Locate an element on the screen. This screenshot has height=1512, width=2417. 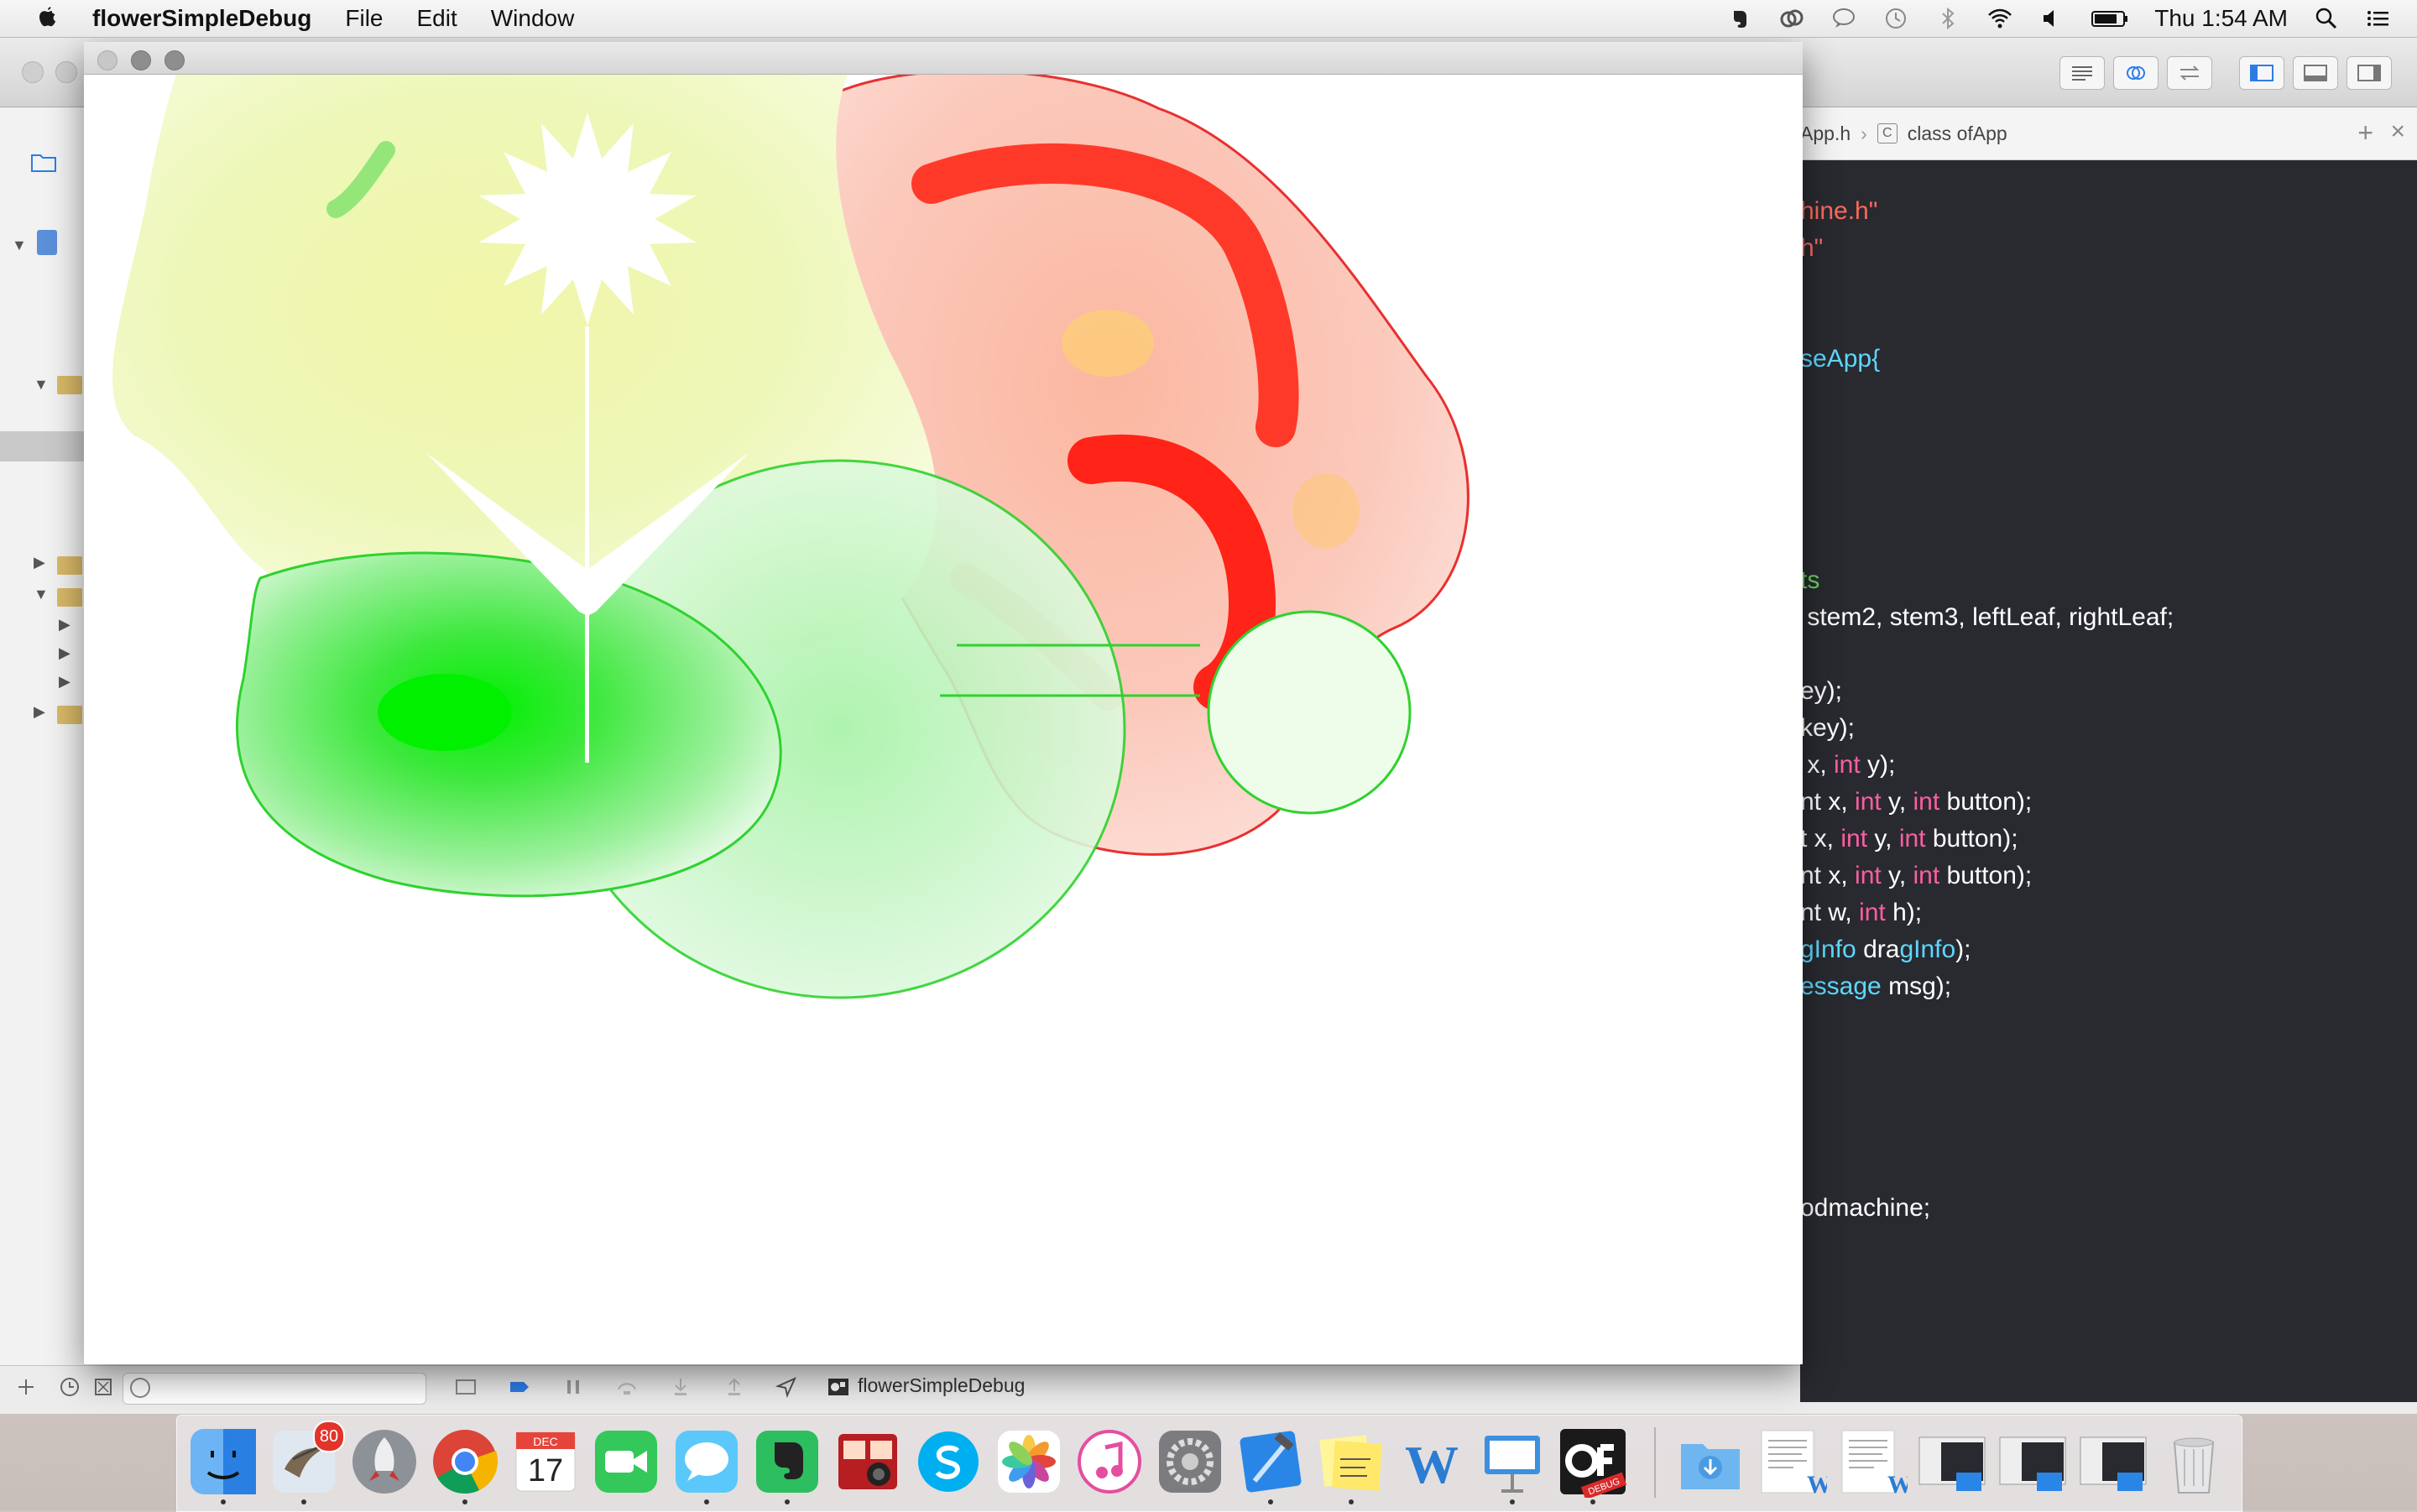
downloads-folder-icon is located at coordinates (1710, 1462).